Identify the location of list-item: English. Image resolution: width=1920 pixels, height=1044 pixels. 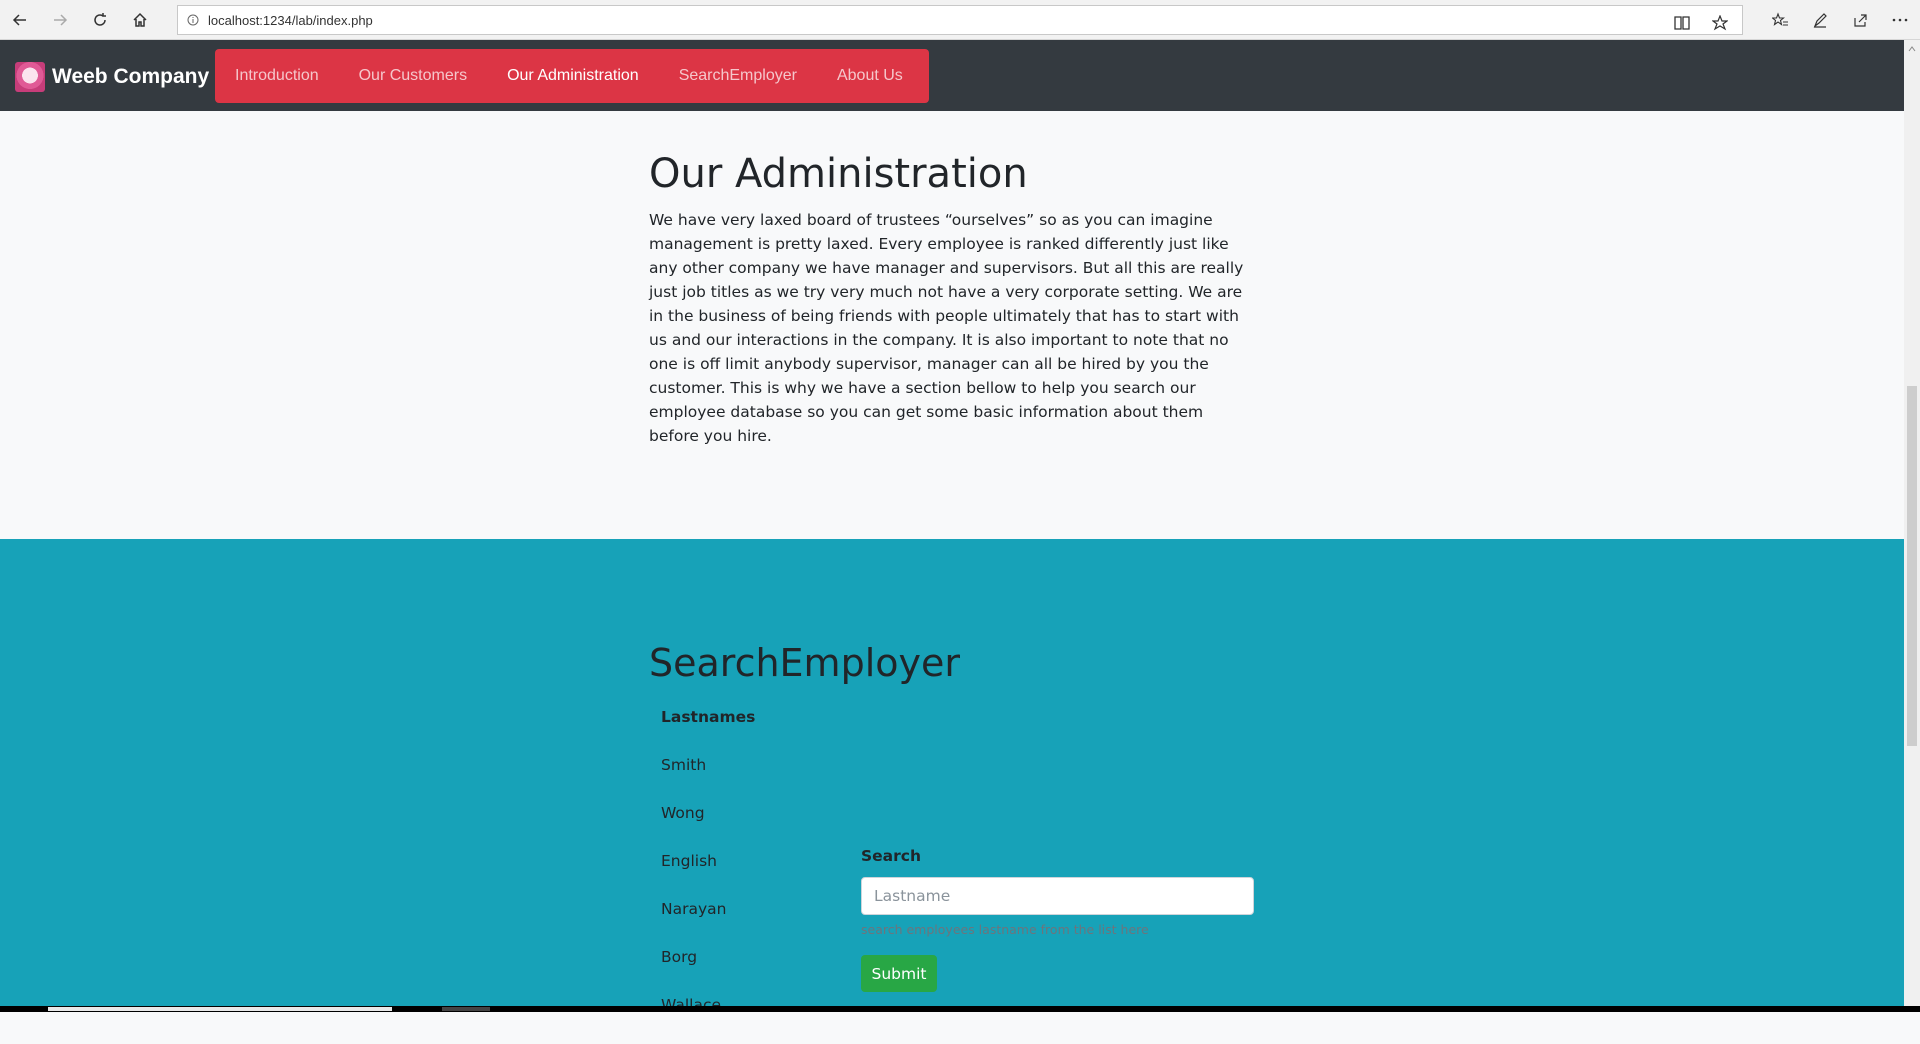
(689, 861).